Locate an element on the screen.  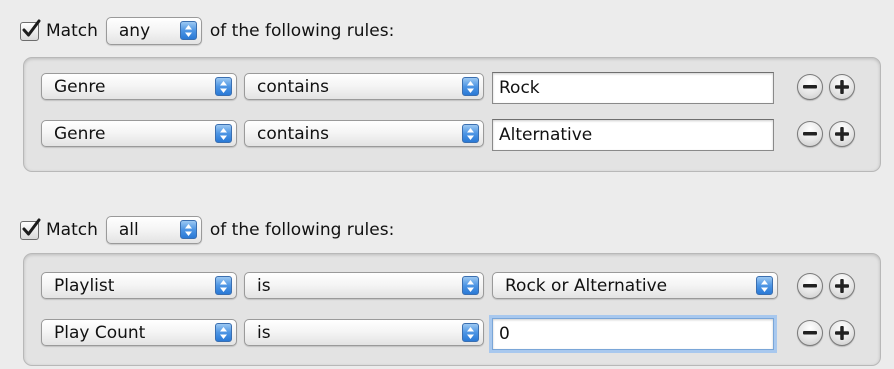
match-mode-popup: all is located at coordinates (153, 230).